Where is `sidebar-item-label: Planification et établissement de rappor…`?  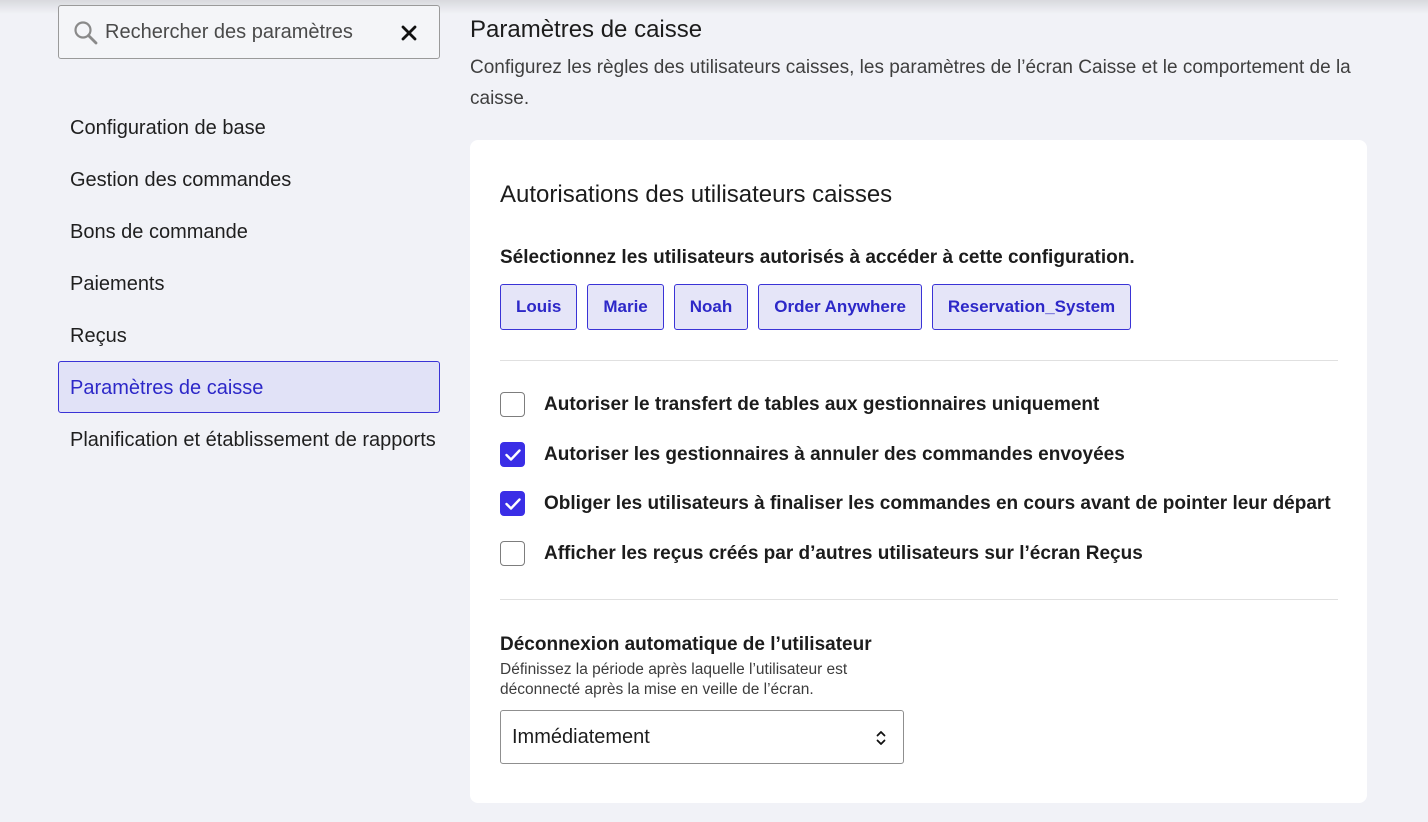
sidebar-item-label: Planification et établissement de rappor… is located at coordinates (253, 440).